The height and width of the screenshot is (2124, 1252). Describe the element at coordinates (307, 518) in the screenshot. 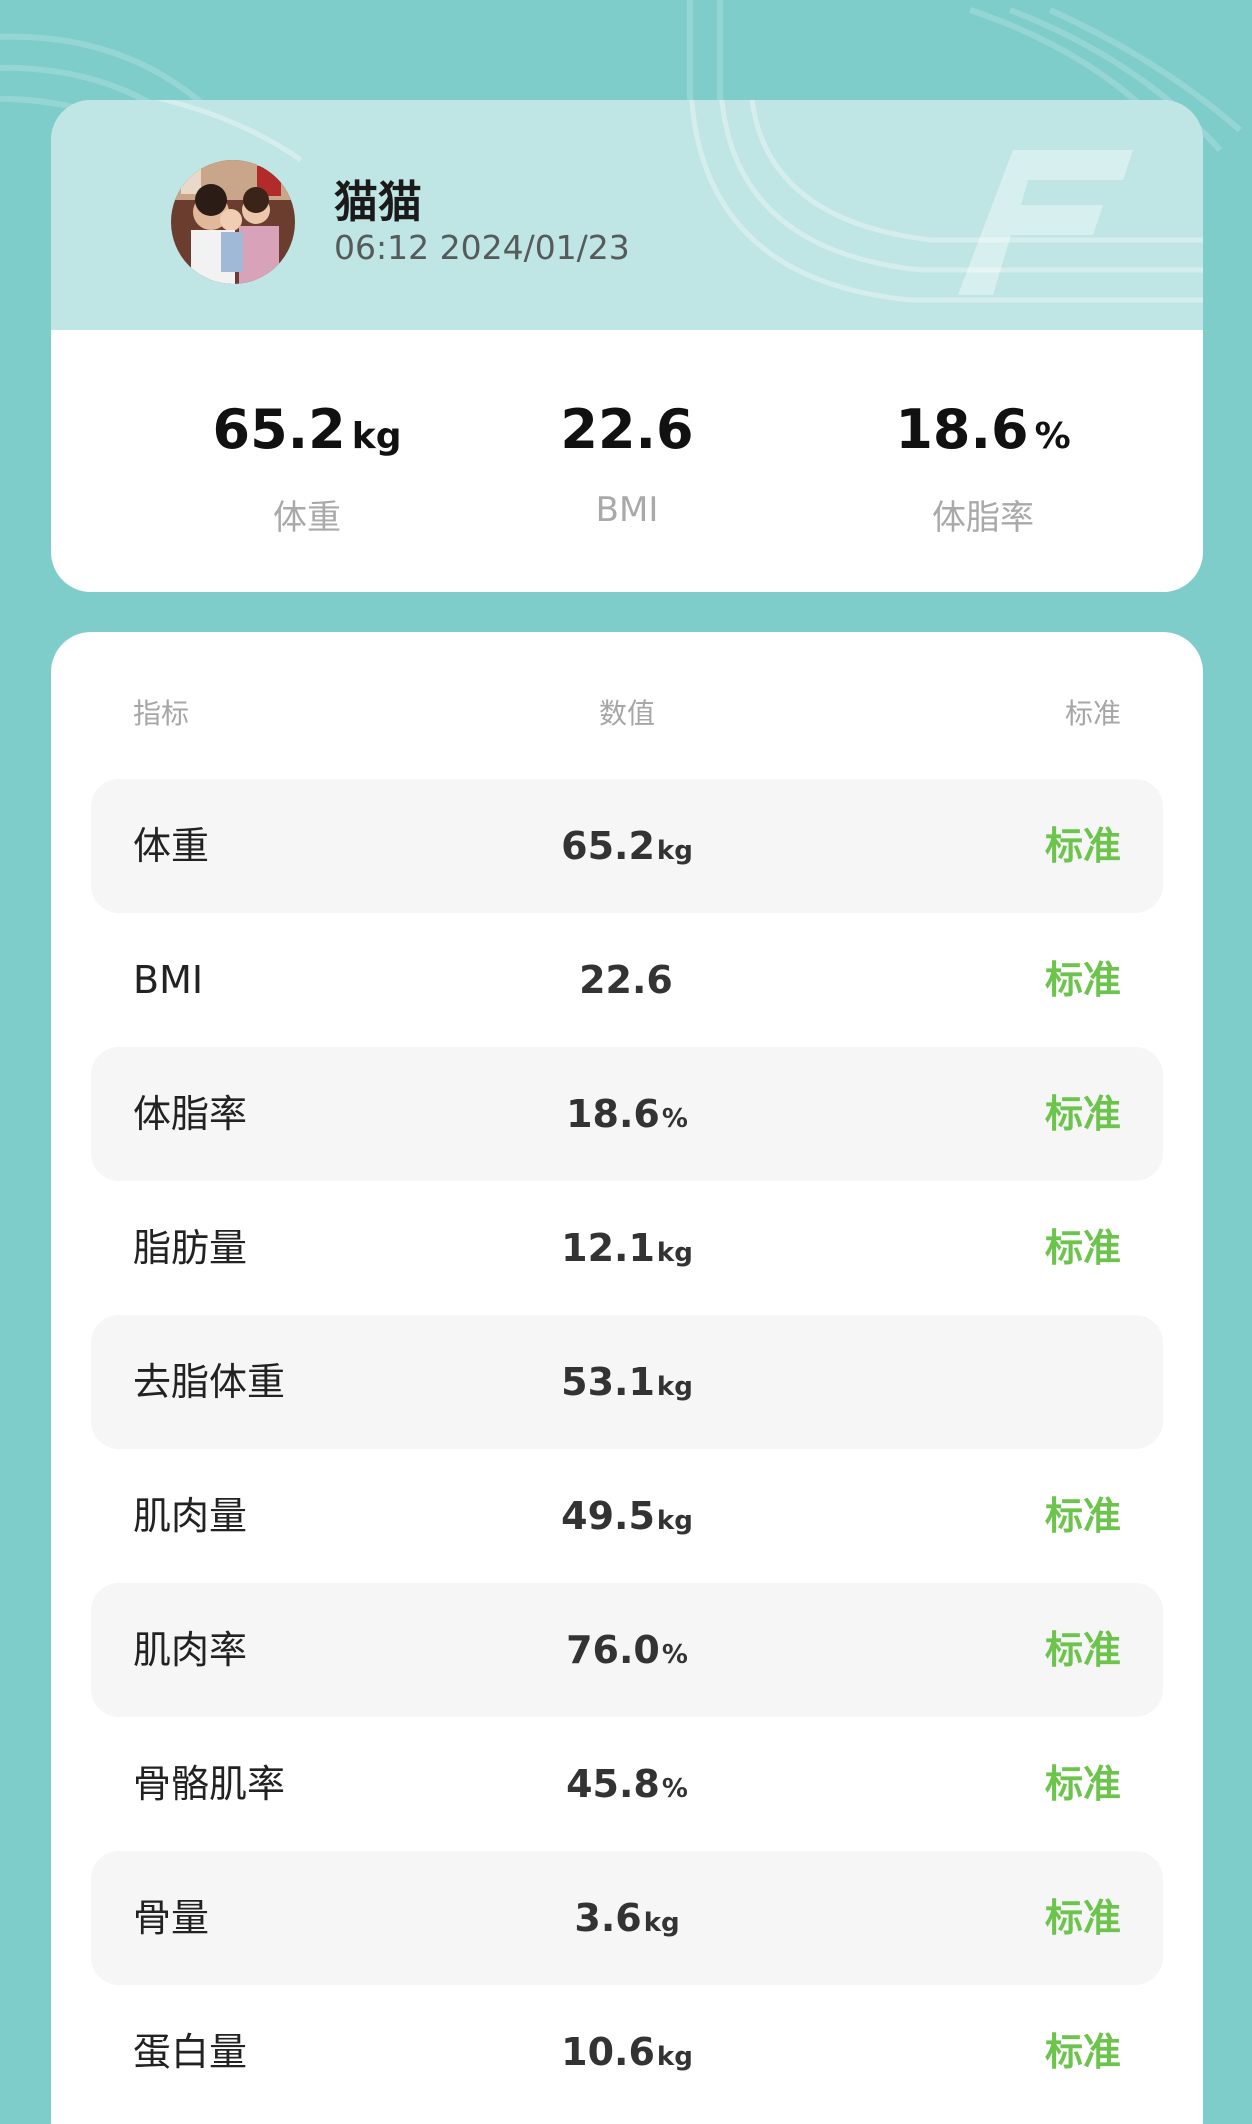

I see `summary-weight-label: 体重` at that location.